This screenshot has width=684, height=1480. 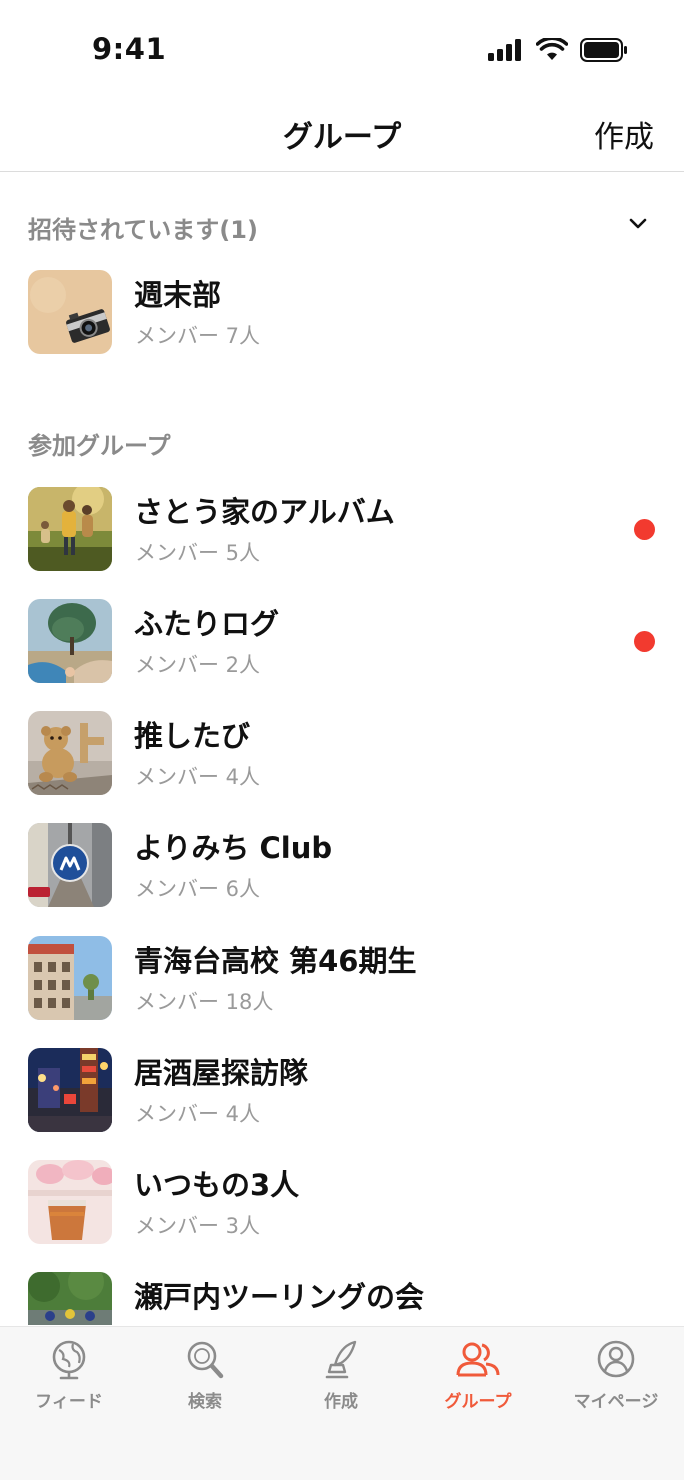 What do you see at coordinates (207, 624) in the screenshot?
I see `group-name: ふたりログ` at bounding box center [207, 624].